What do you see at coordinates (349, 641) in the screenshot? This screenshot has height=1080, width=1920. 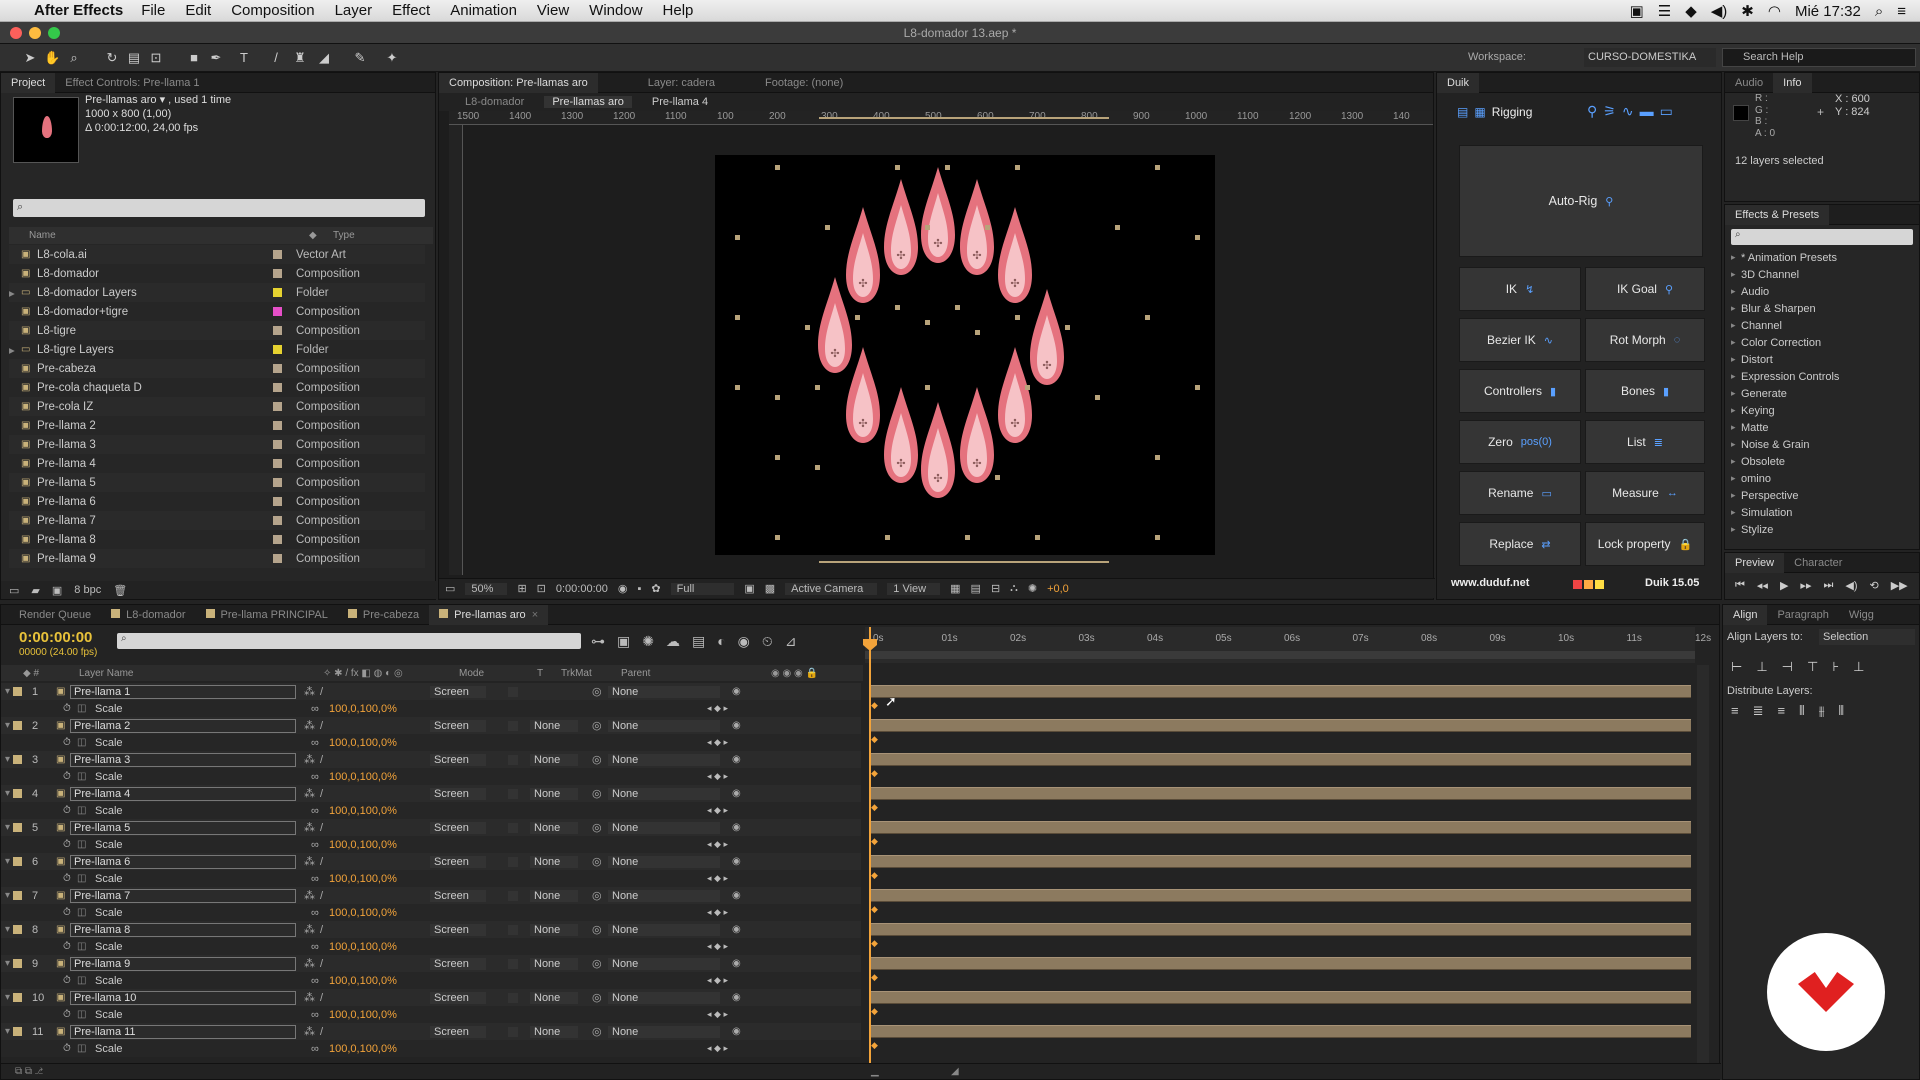 I see `timeline-search-input: ⌕` at bounding box center [349, 641].